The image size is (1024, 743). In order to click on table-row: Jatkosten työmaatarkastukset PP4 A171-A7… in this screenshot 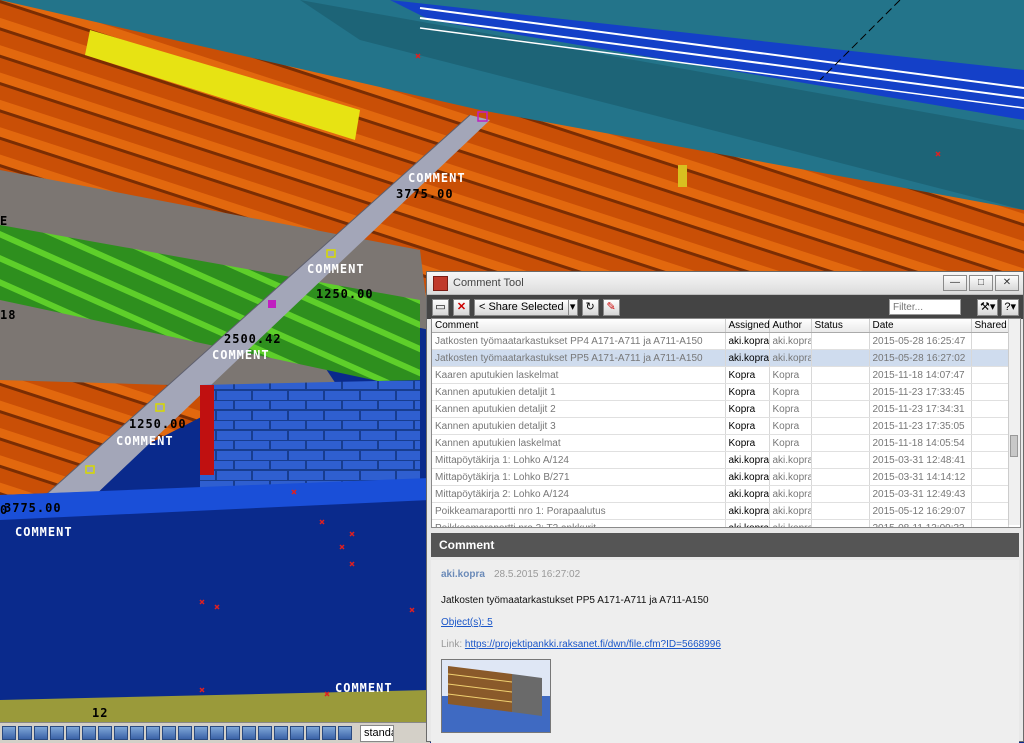, I will do `click(720, 341)`.